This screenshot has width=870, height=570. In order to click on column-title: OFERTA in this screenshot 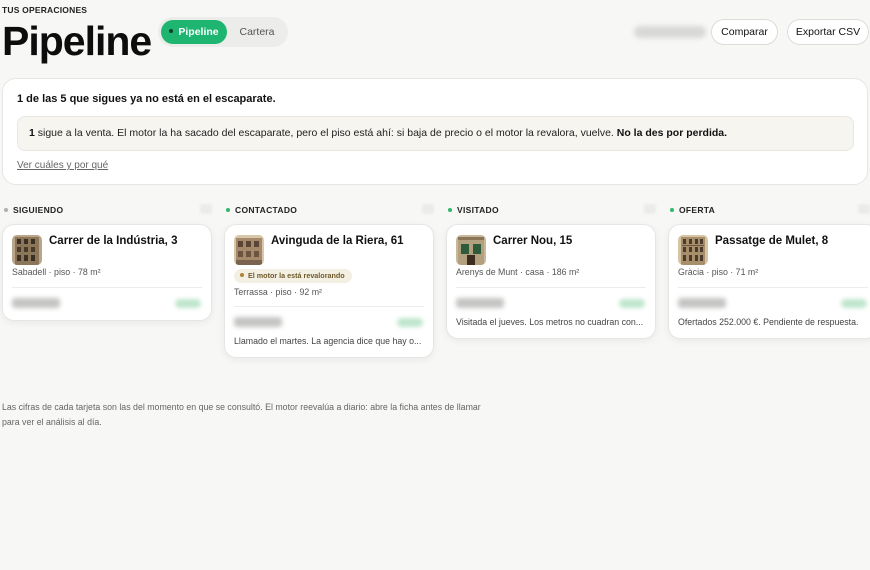, I will do `click(697, 210)`.